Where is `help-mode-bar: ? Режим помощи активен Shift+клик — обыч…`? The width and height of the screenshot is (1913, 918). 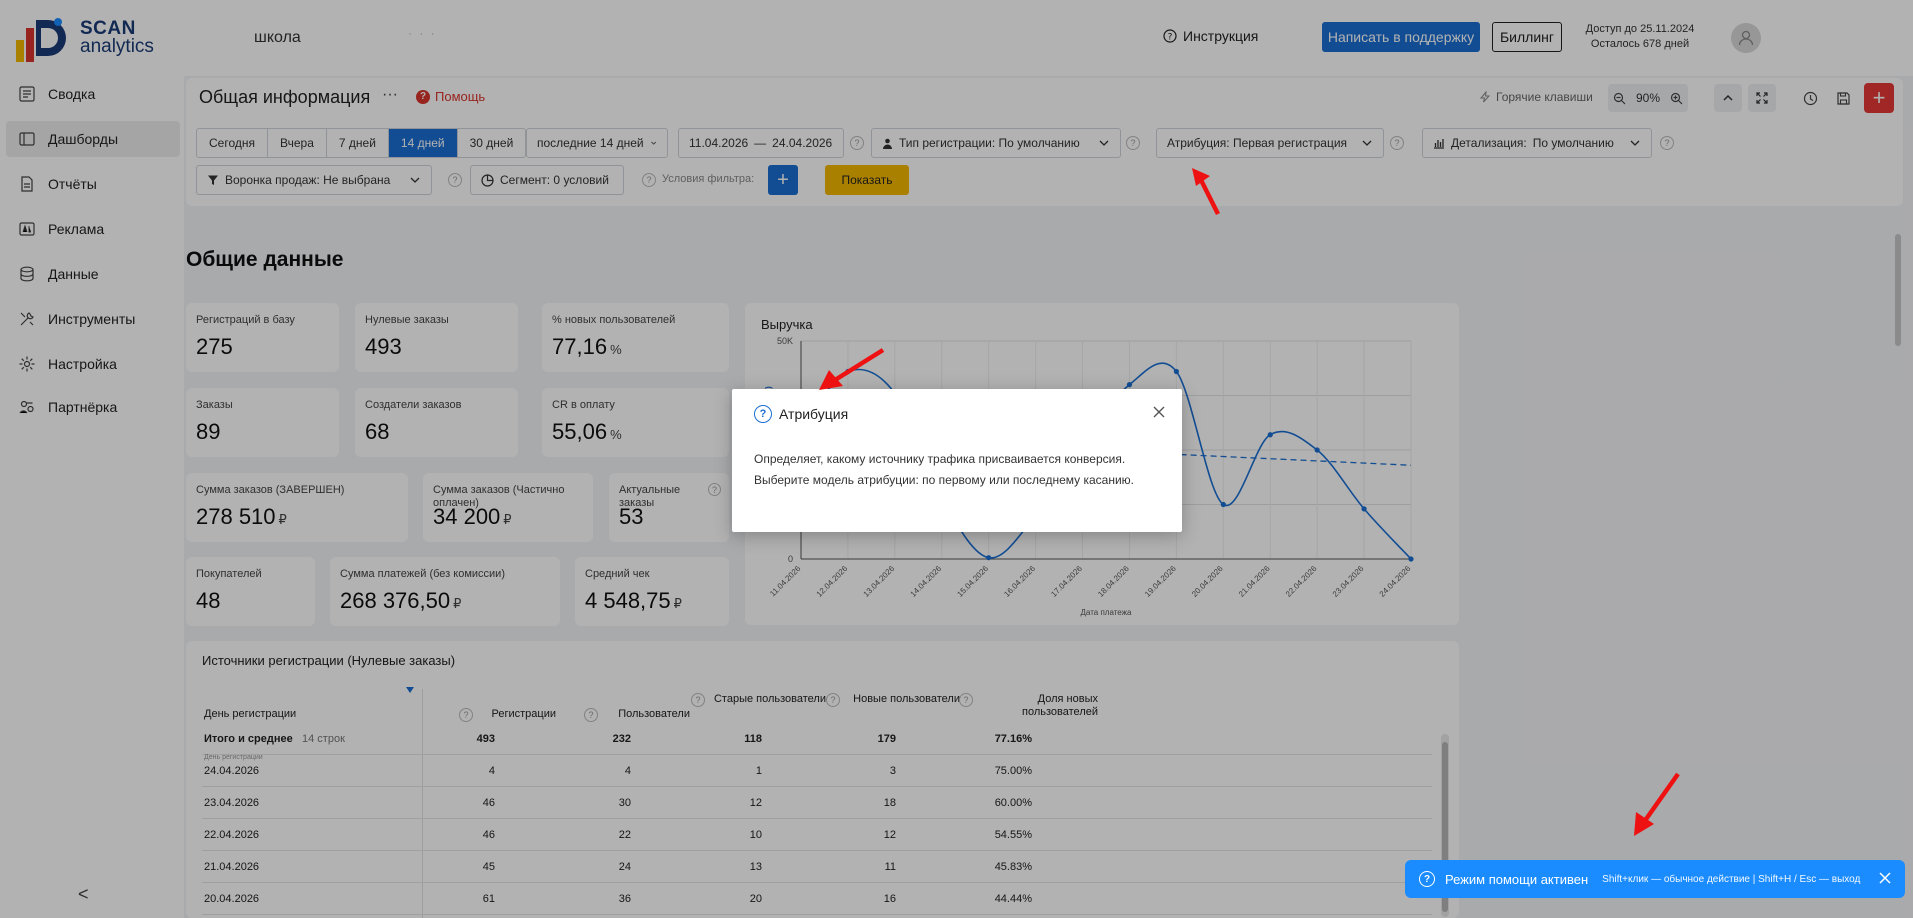
help-mode-bar: ? Режим помощи активен Shift+клик — обыч… is located at coordinates (1655, 879).